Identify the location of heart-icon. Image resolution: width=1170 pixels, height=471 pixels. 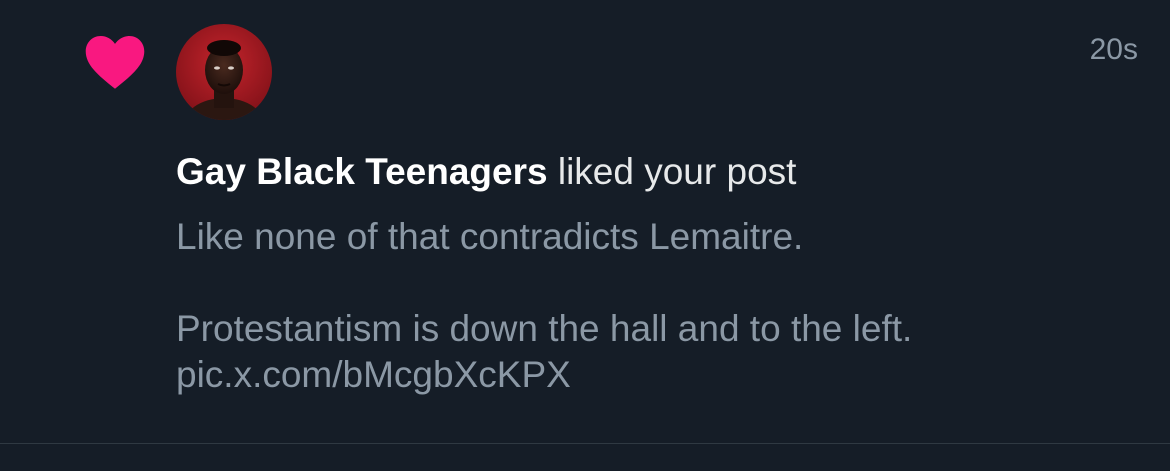
(115, 62).